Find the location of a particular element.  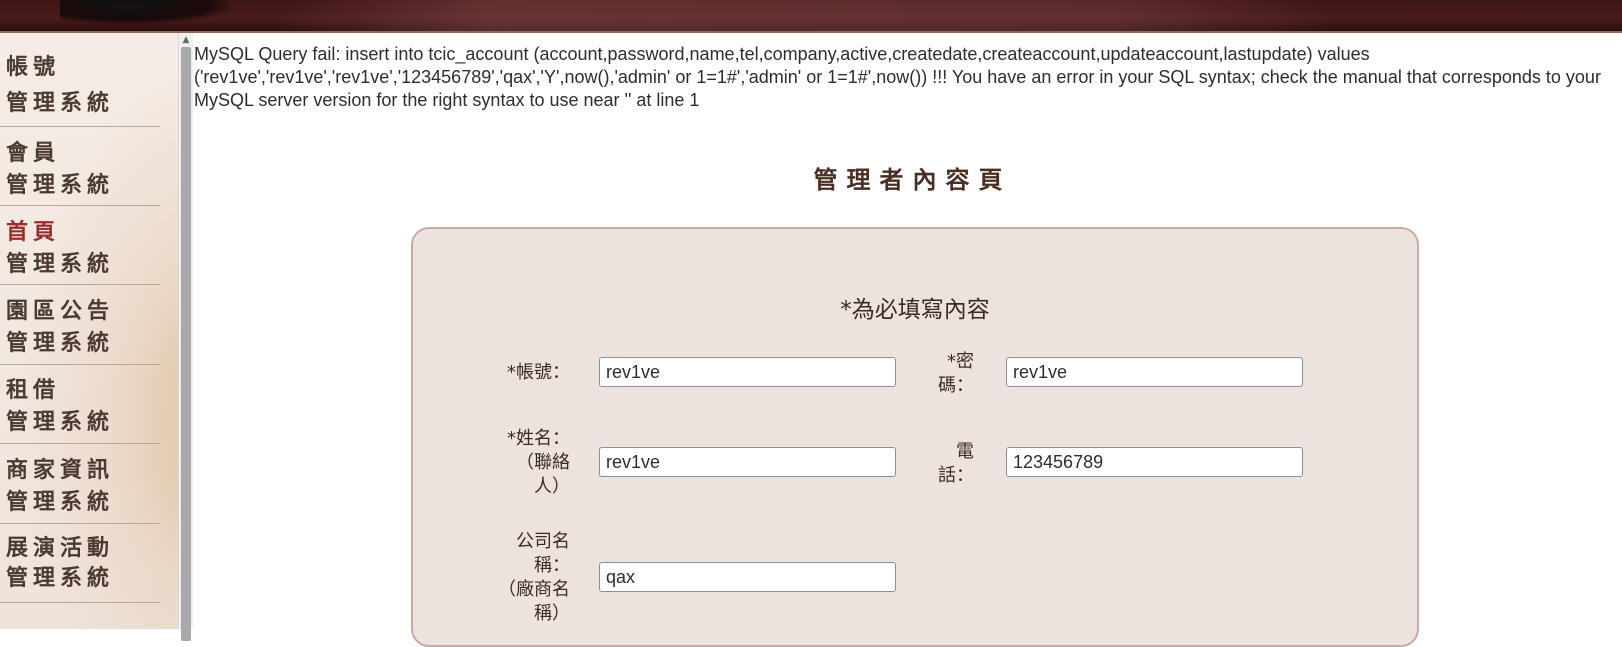

company-label-3: （廠商名 is located at coordinates (534, 589).